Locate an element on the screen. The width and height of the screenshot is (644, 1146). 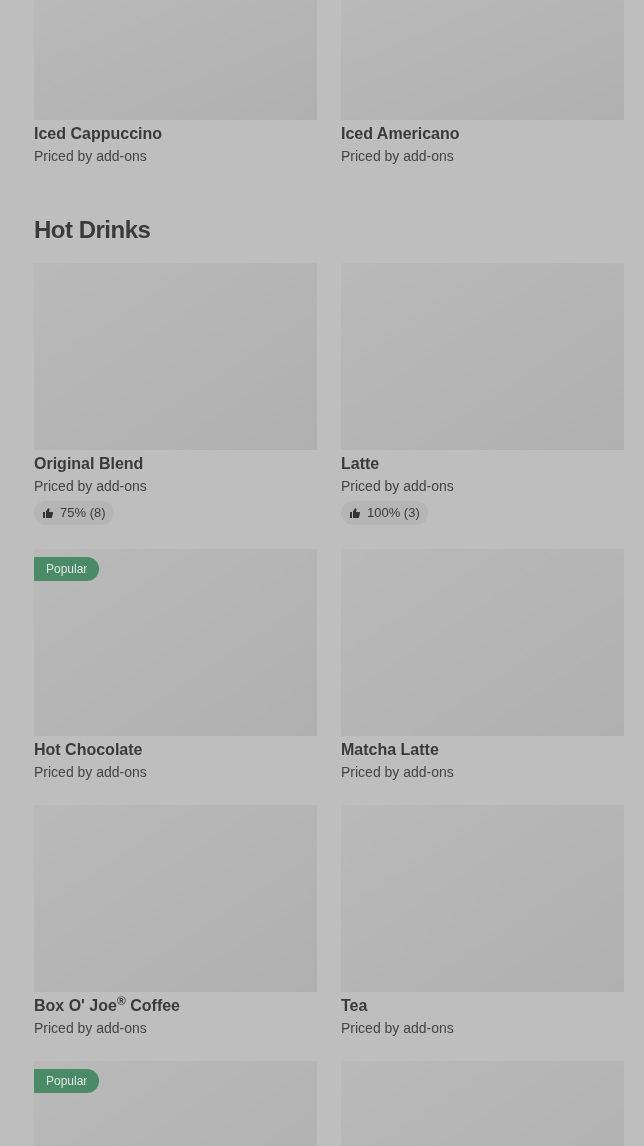
rating-text: 100% (3) is located at coordinates (393, 513).